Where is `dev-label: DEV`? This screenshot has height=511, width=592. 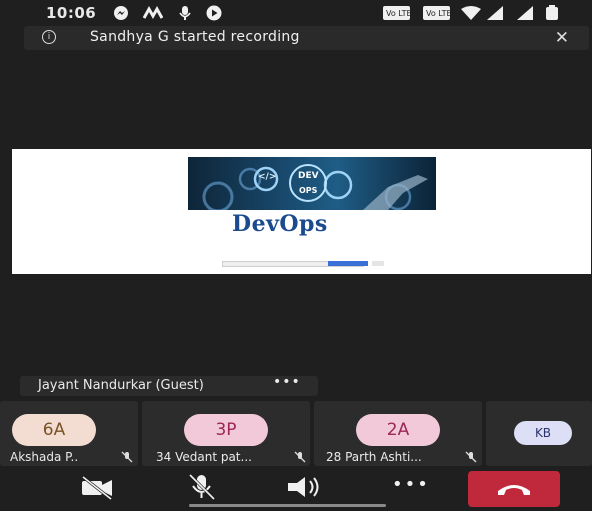 dev-label: DEV is located at coordinates (308, 176).